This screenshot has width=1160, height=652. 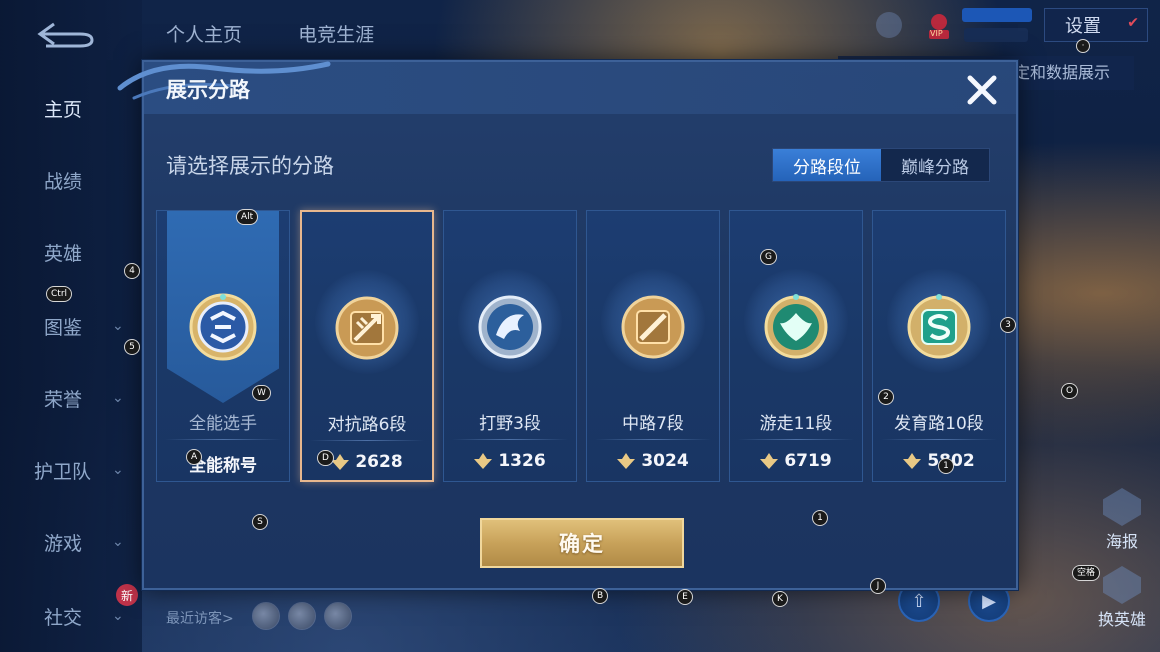 I want to click on nav-item-honor: 荣誉 ⌄, so click(x=71, y=398).